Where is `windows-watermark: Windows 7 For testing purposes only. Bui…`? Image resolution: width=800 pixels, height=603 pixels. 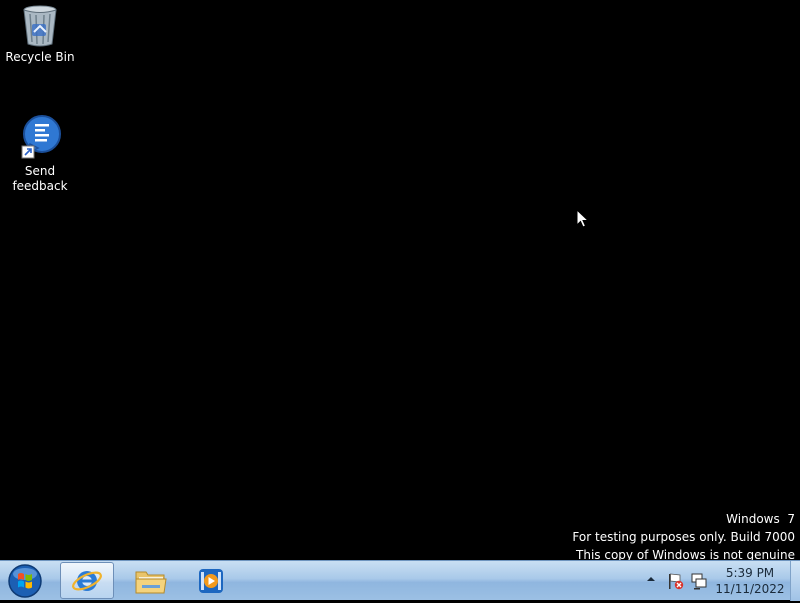 windows-watermark: Windows 7 For testing purposes only. Bui… is located at coordinates (683, 537).